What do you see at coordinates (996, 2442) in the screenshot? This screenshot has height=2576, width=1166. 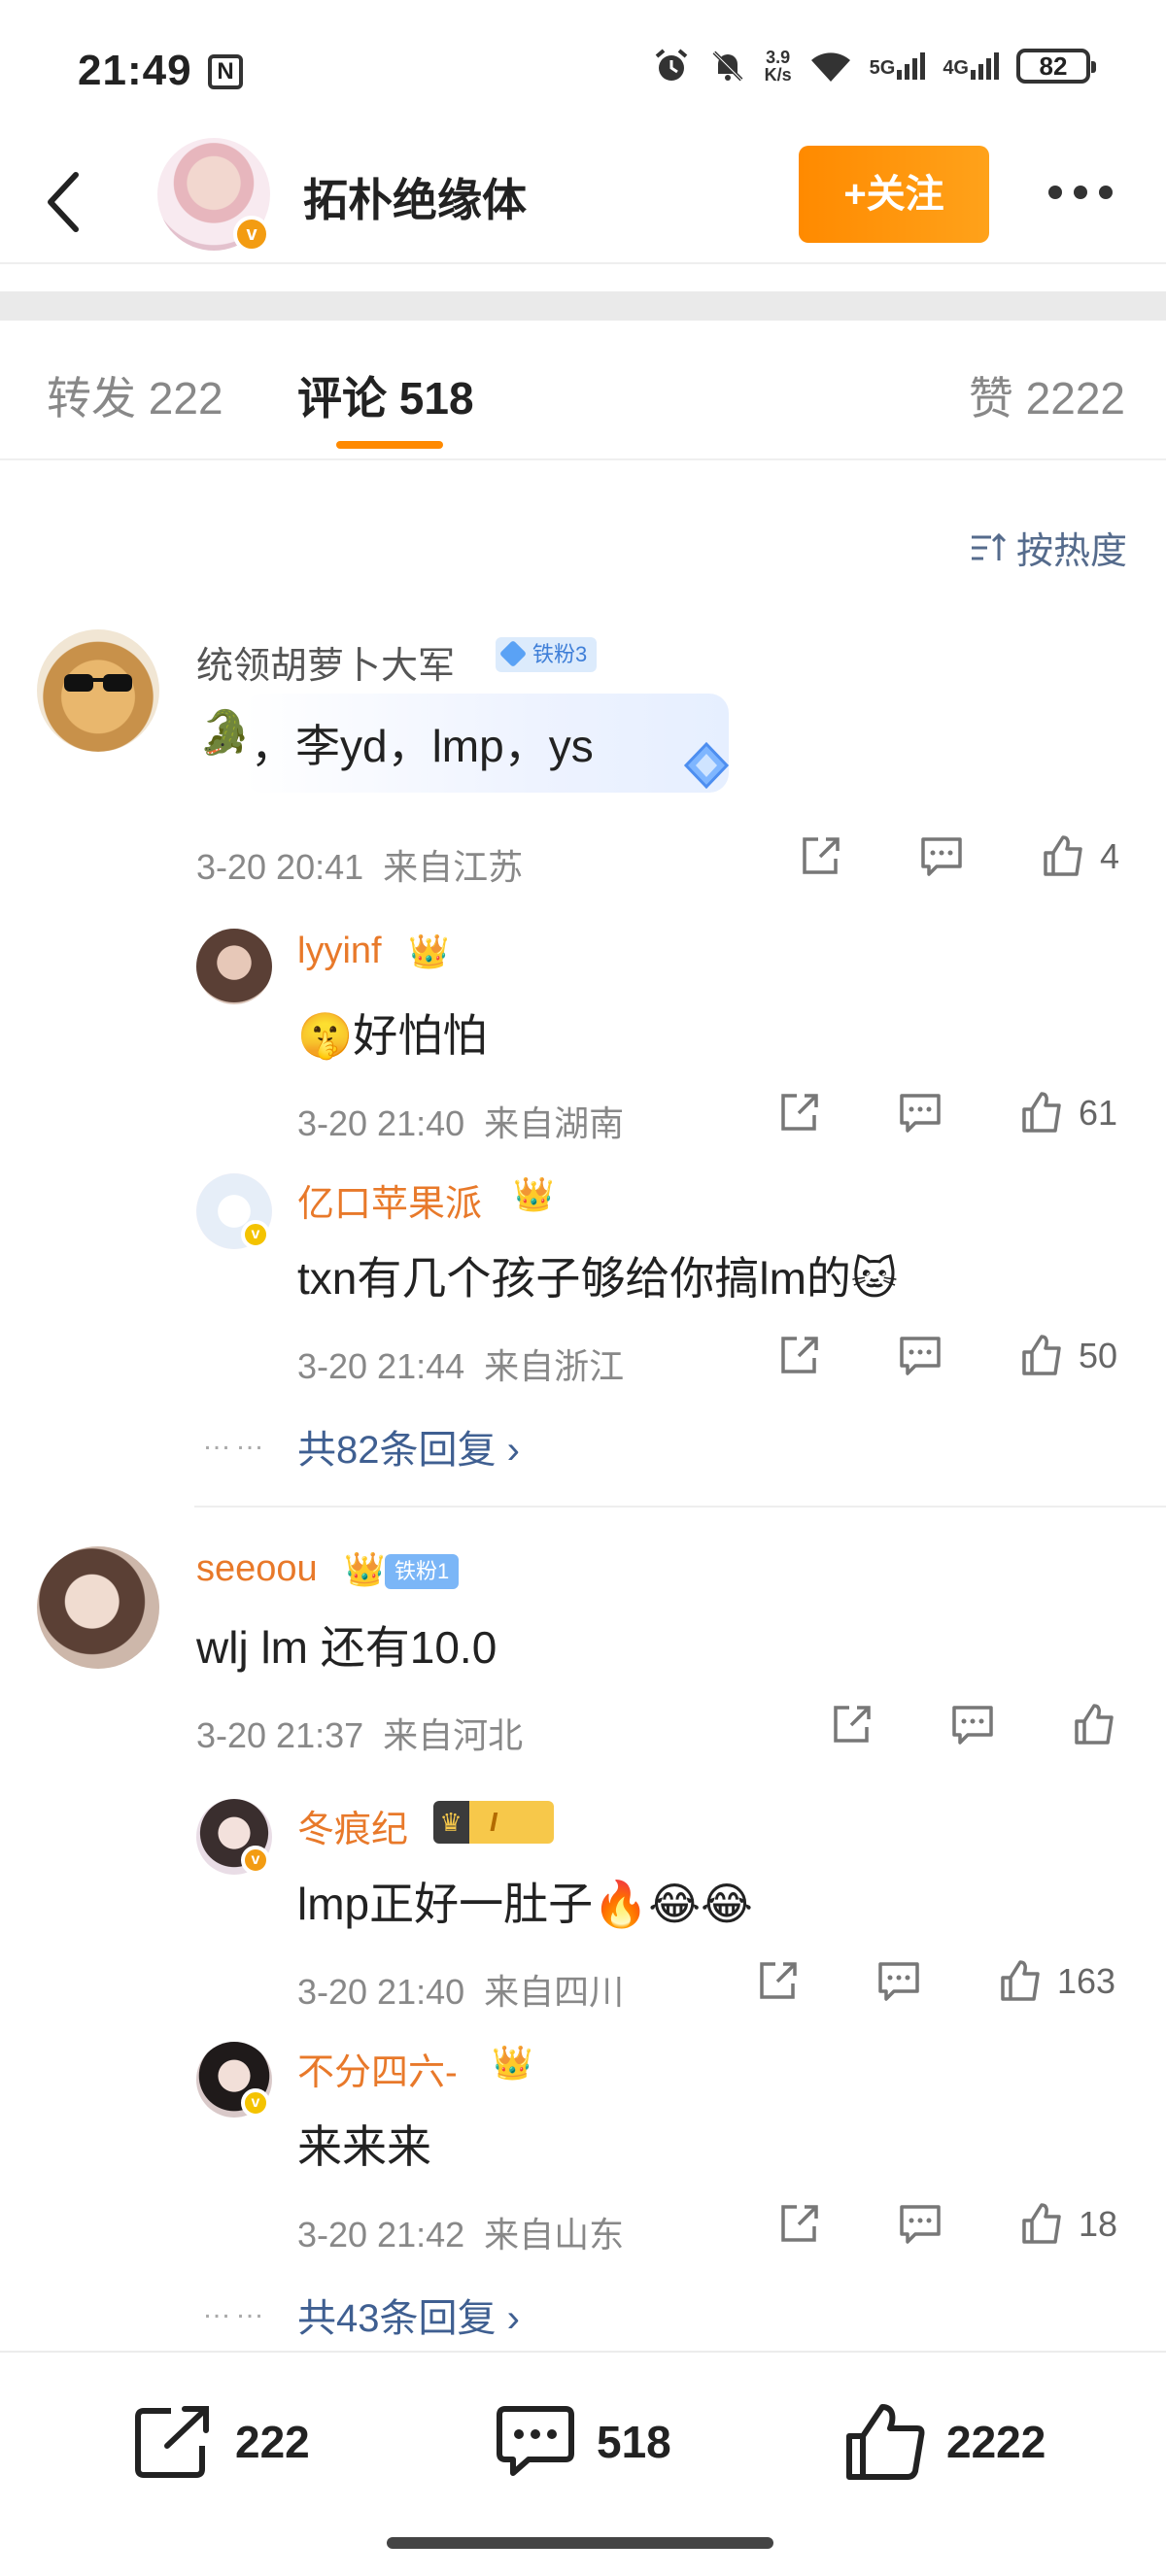 I see `like-count: 2222` at bounding box center [996, 2442].